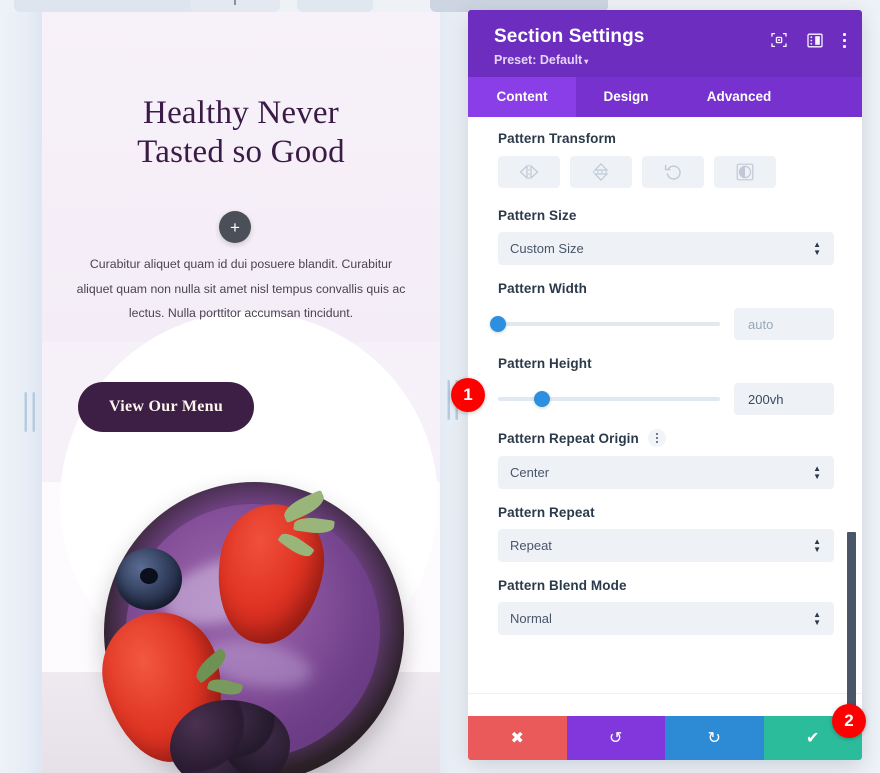 The height and width of the screenshot is (773, 880). What do you see at coordinates (562, 585) in the screenshot?
I see `pattern-blend-mode-label: Pattern Blend Mode` at bounding box center [562, 585].